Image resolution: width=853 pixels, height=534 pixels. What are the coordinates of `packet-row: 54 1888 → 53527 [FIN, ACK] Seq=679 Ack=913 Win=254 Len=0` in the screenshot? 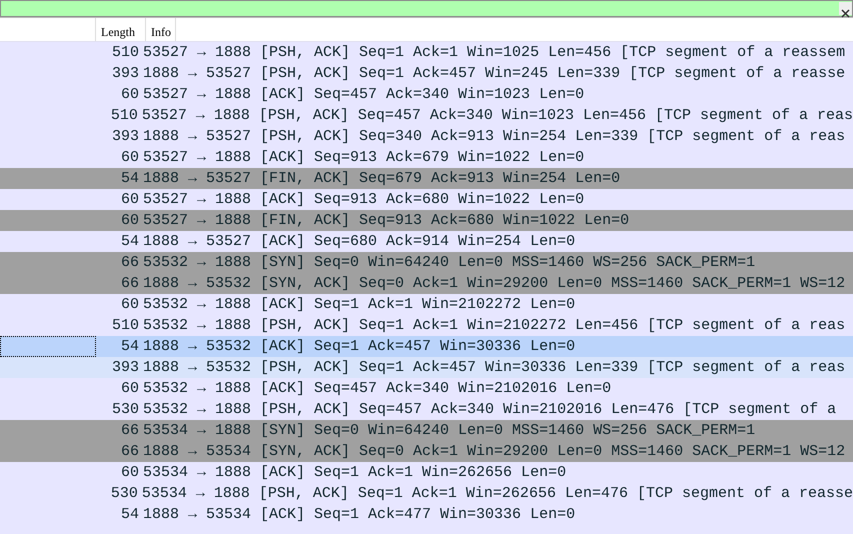 It's located at (426, 178).